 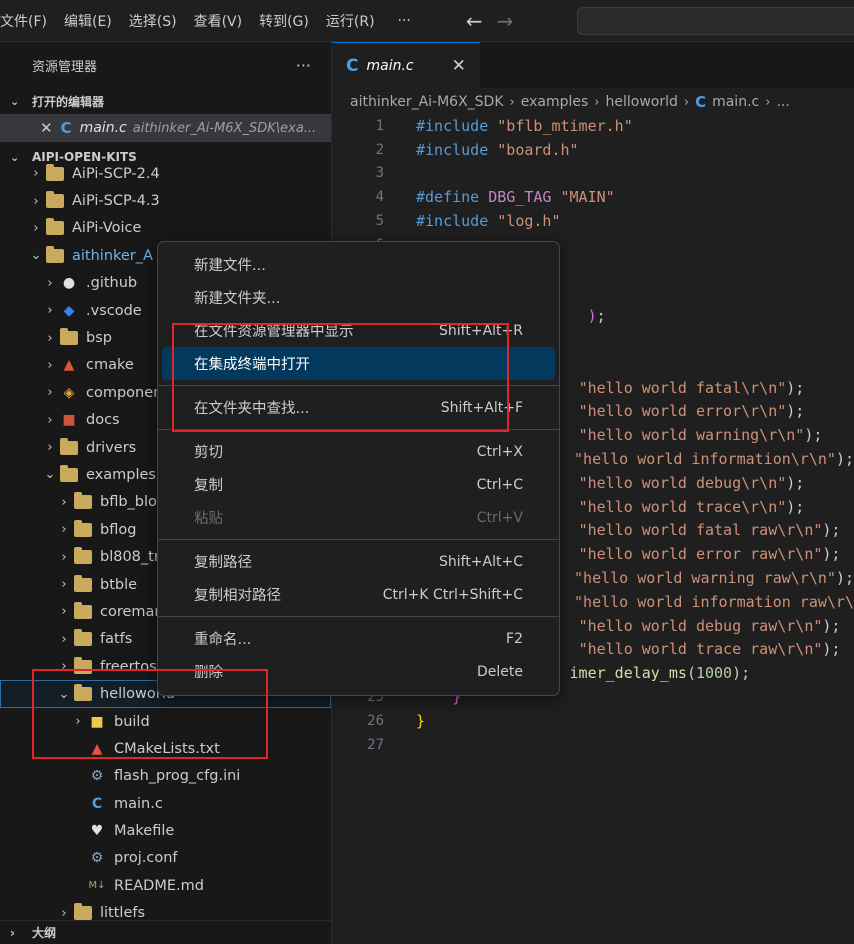 What do you see at coordinates (358, 561) in the screenshot?
I see `context-menu-item: 复制路径 Shift+Alt+C` at bounding box center [358, 561].